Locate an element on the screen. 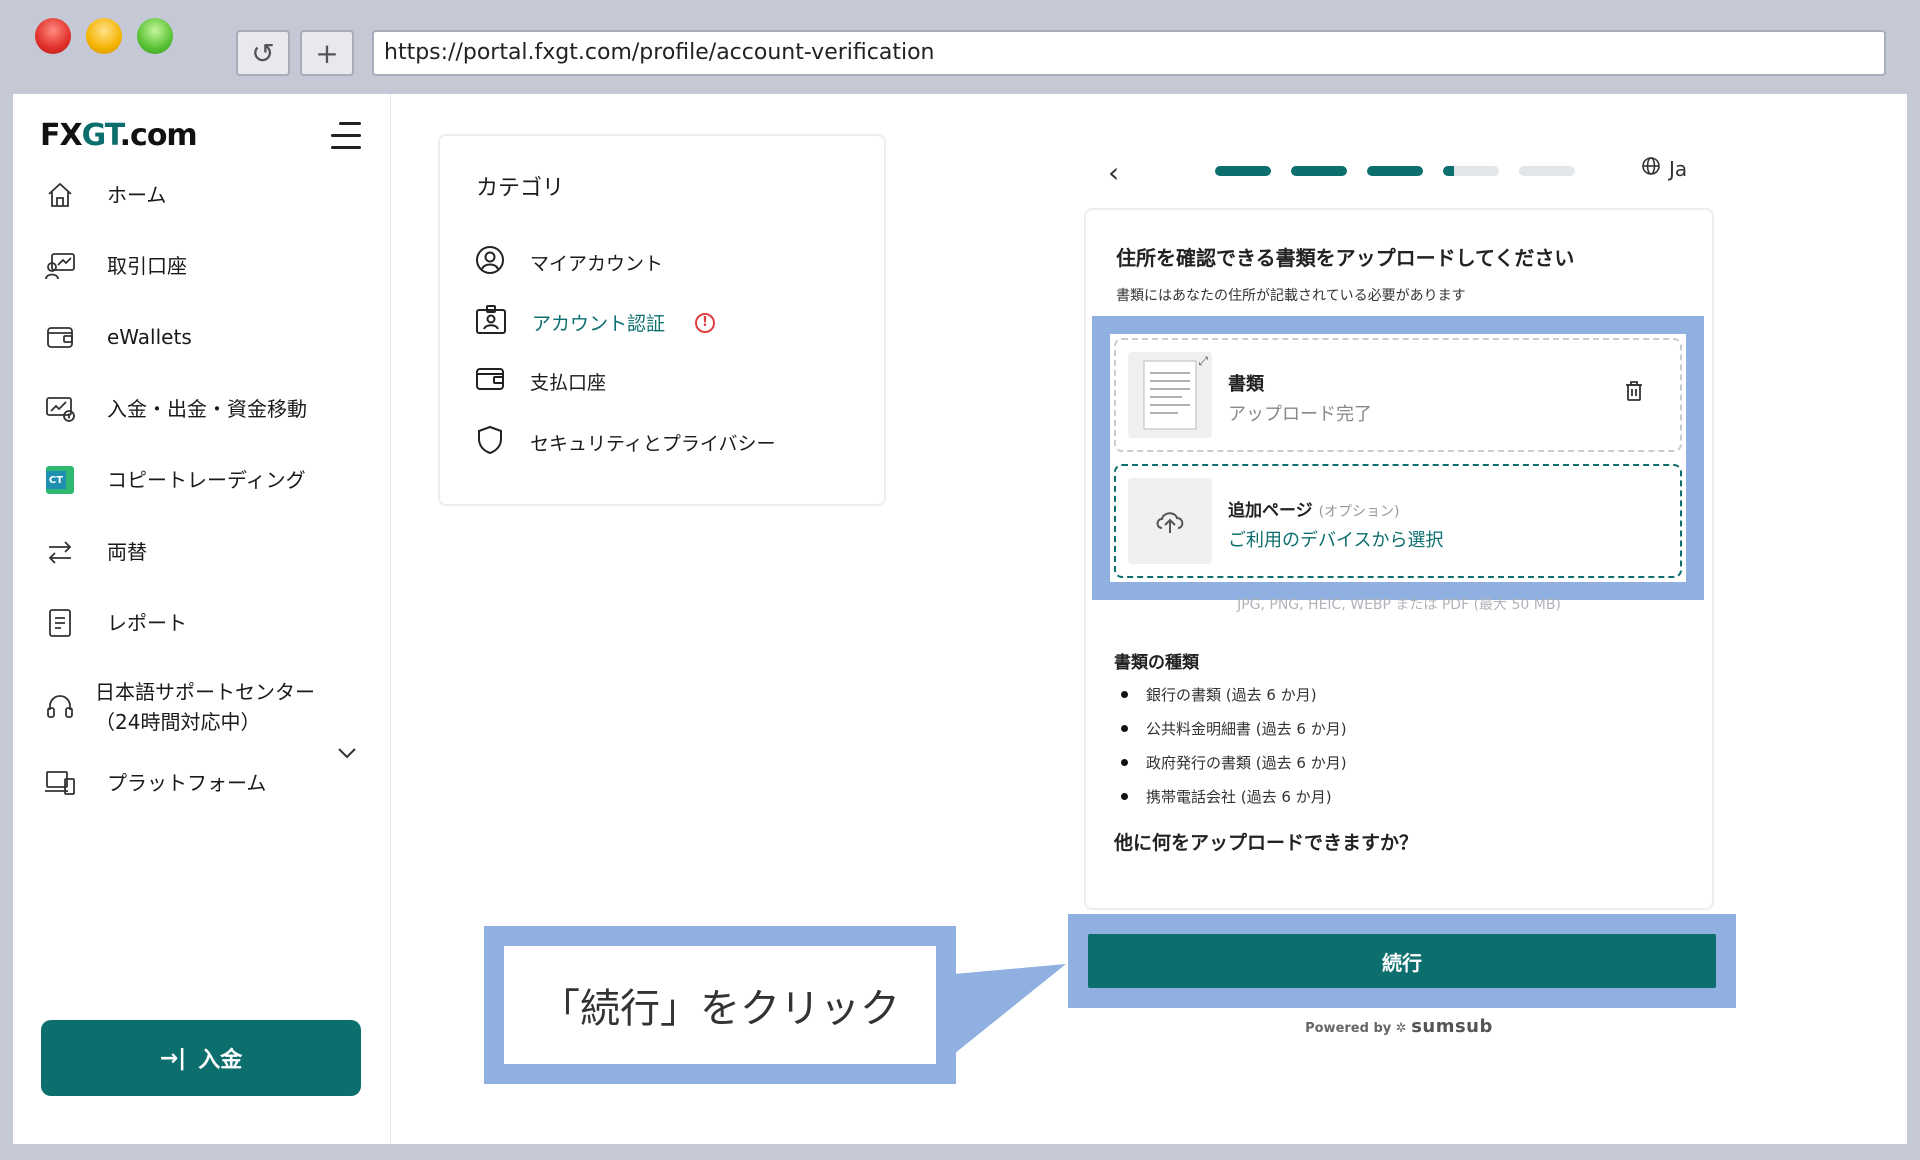 This screenshot has height=1160, width=1920. sidebar-item-platform: プラットフォーム is located at coordinates (154, 783).